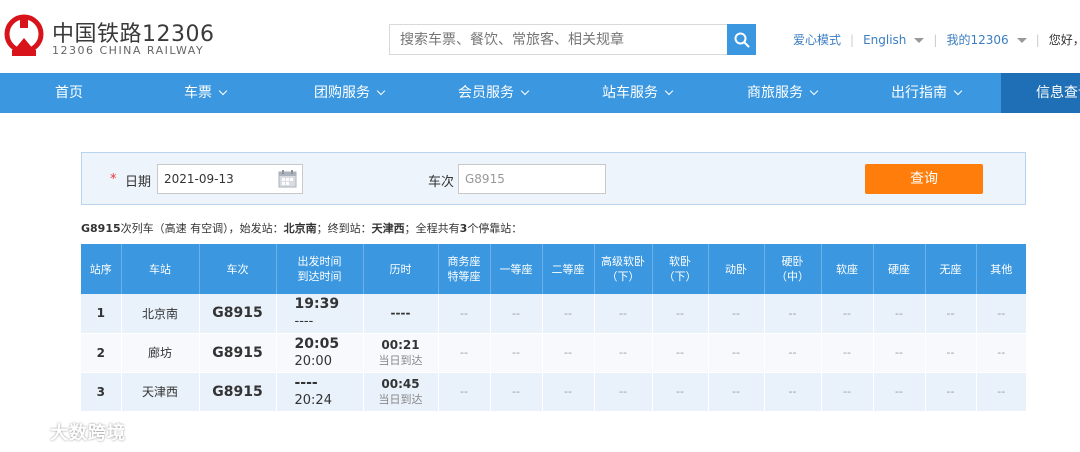 This screenshot has width=1080, height=452. What do you see at coordinates (817, 39) in the screenshot?
I see `care-mode-link: 爱心模式` at bounding box center [817, 39].